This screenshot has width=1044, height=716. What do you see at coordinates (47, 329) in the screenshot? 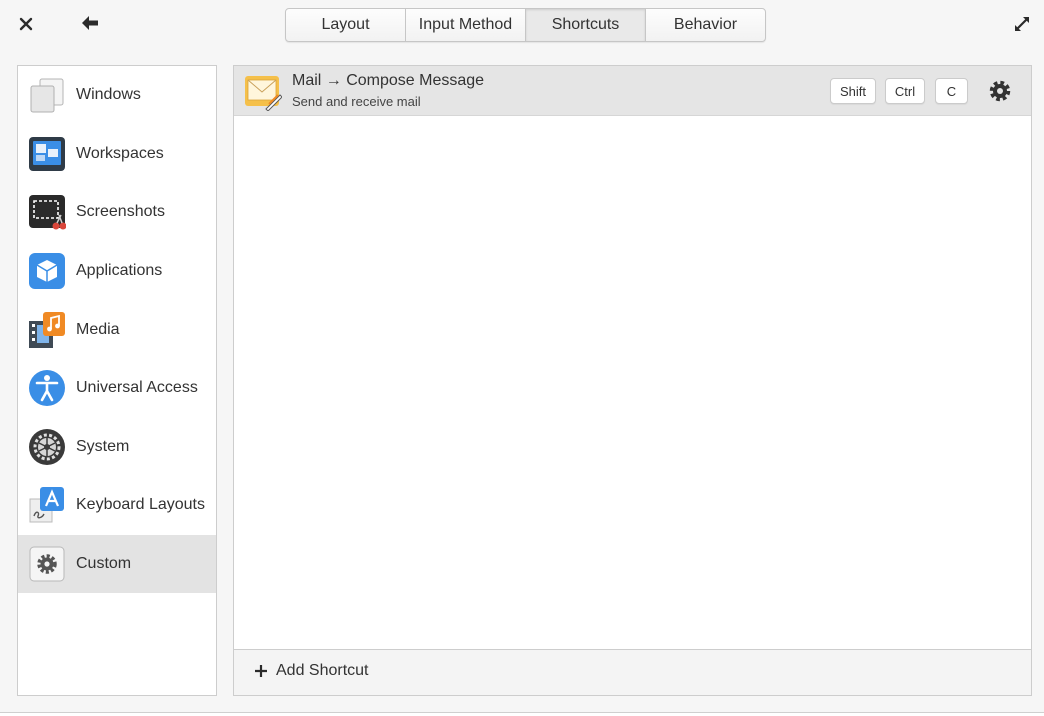
I see `media-icon` at bounding box center [47, 329].